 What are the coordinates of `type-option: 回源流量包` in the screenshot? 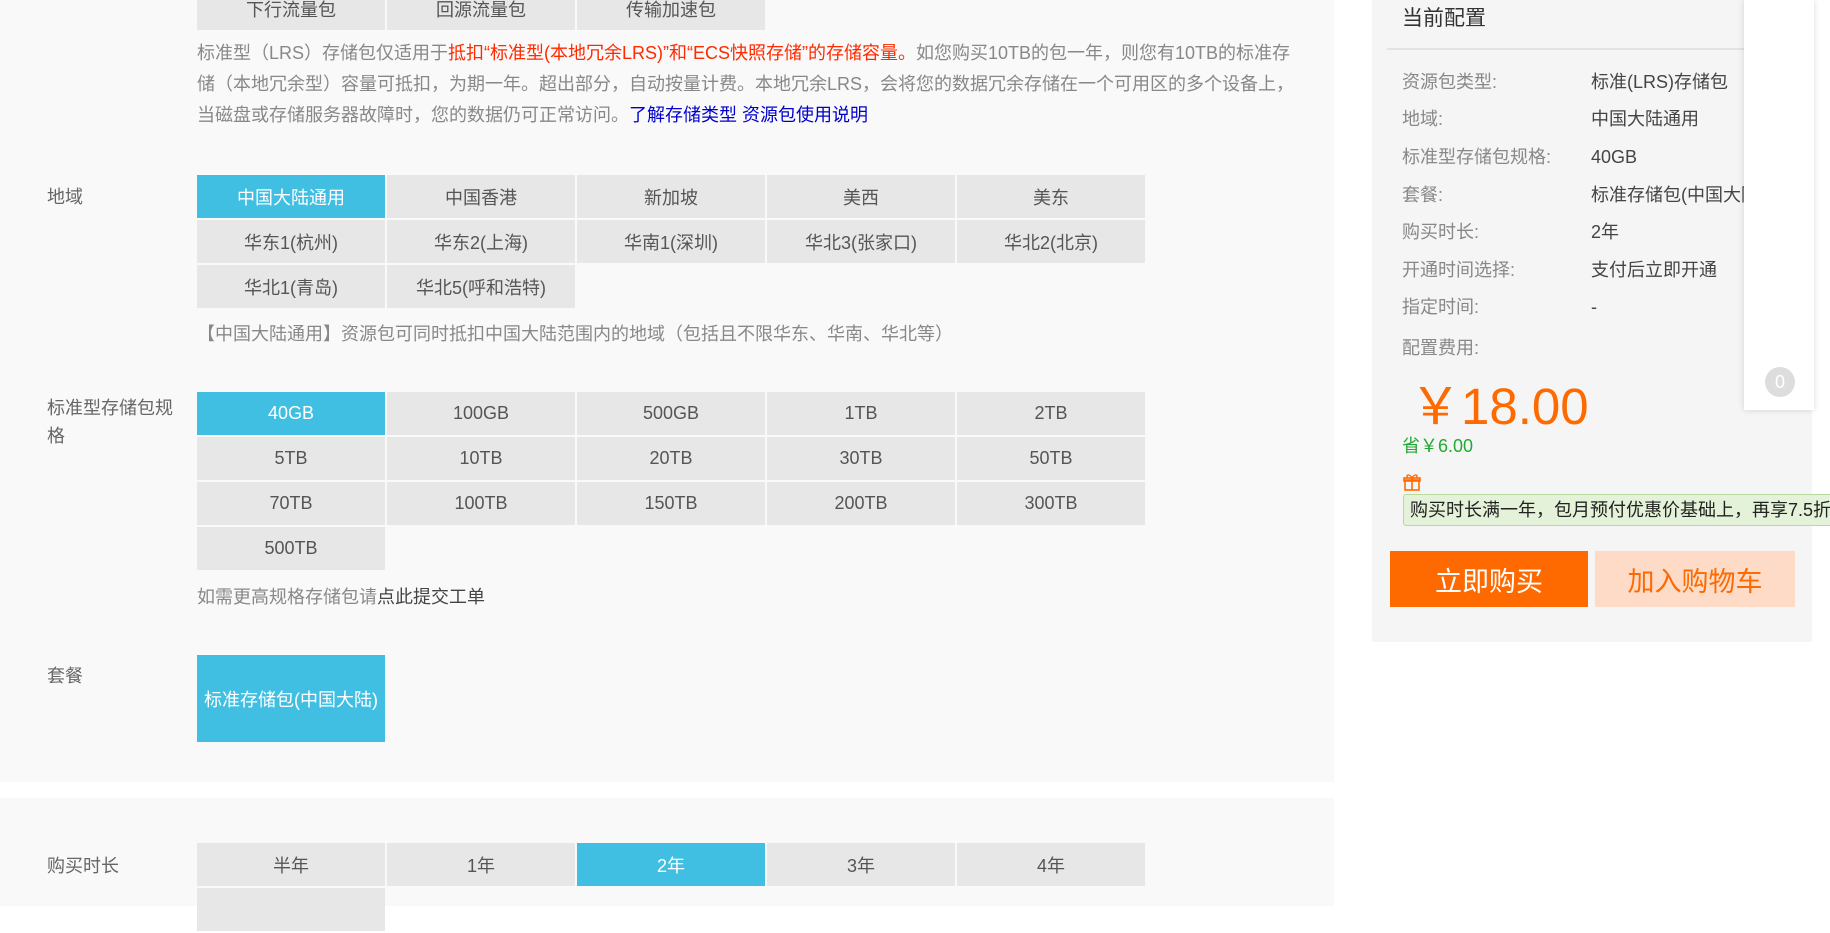 It's located at (481, 15).